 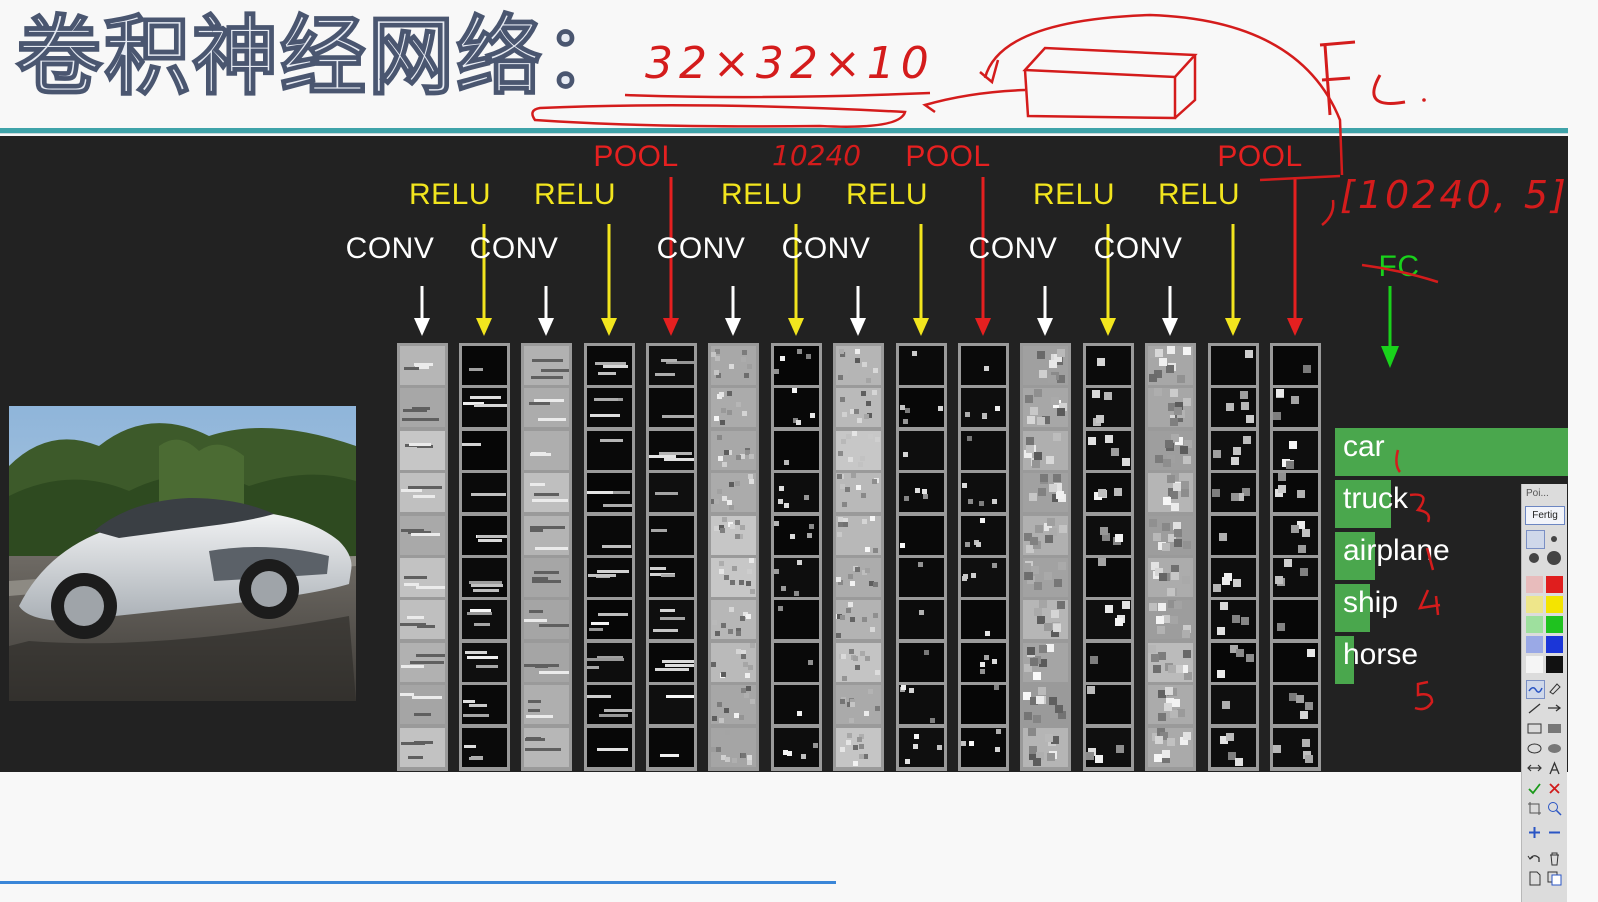 What do you see at coordinates (1554, 664) in the screenshot?
I see `pen-black-icon` at bounding box center [1554, 664].